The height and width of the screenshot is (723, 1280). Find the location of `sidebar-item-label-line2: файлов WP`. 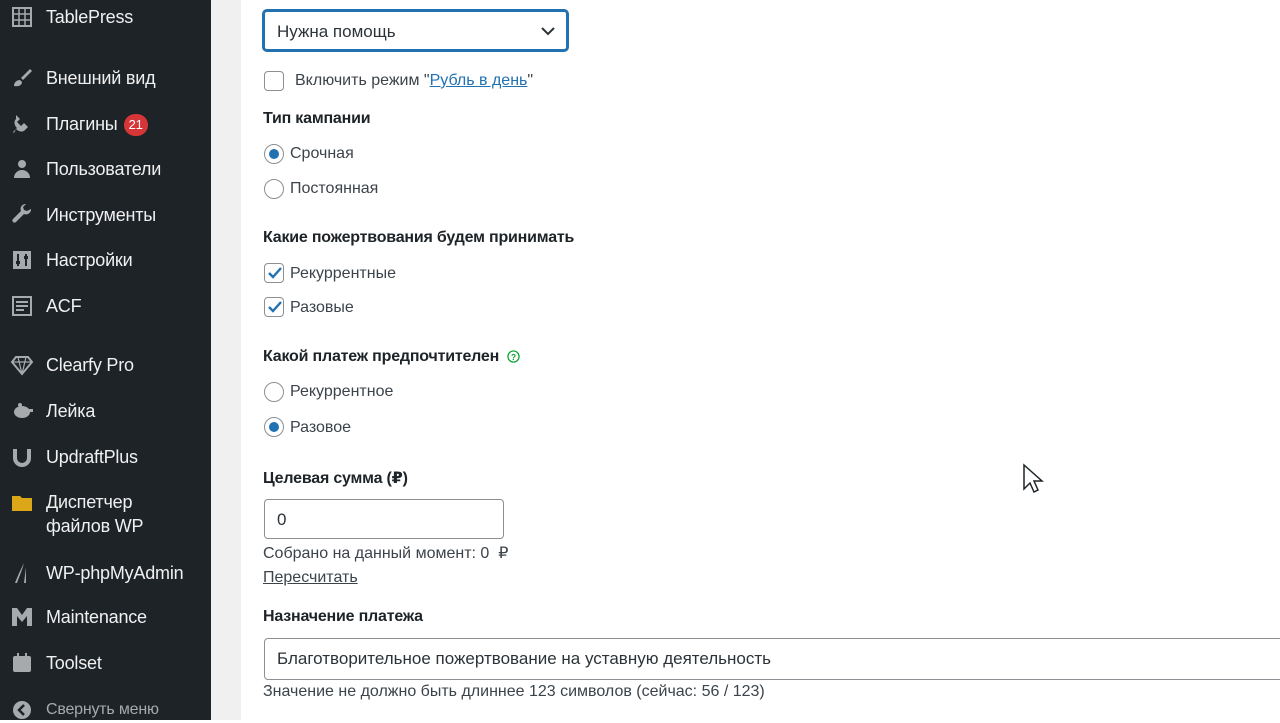

sidebar-item-label-line2: файлов WP is located at coordinates (95, 526).